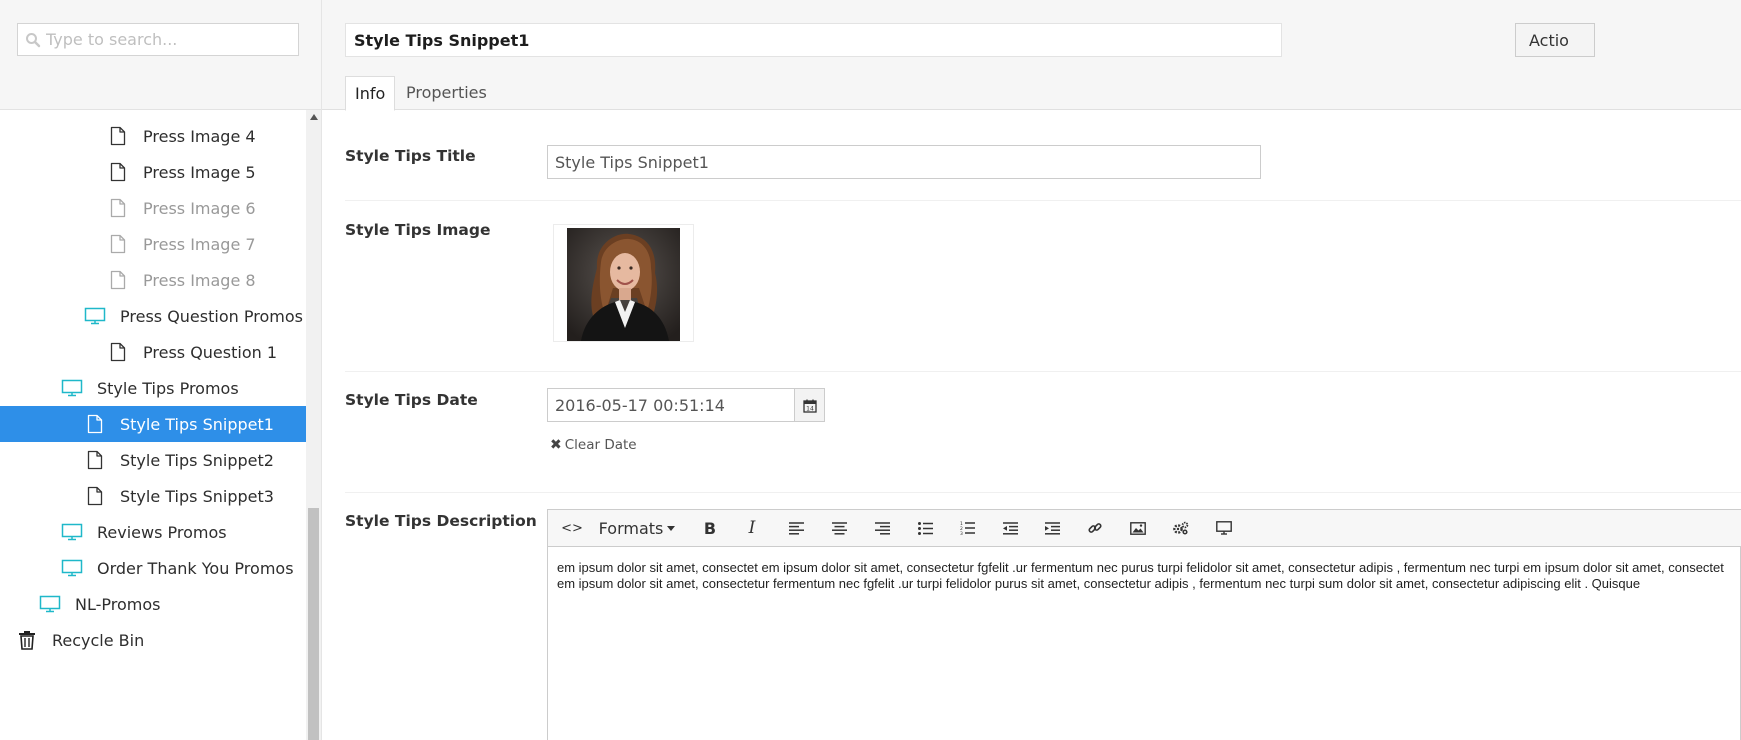 The width and height of the screenshot is (1741, 740). I want to click on tree-item-press-image-5: Press Image 5, so click(153, 172).